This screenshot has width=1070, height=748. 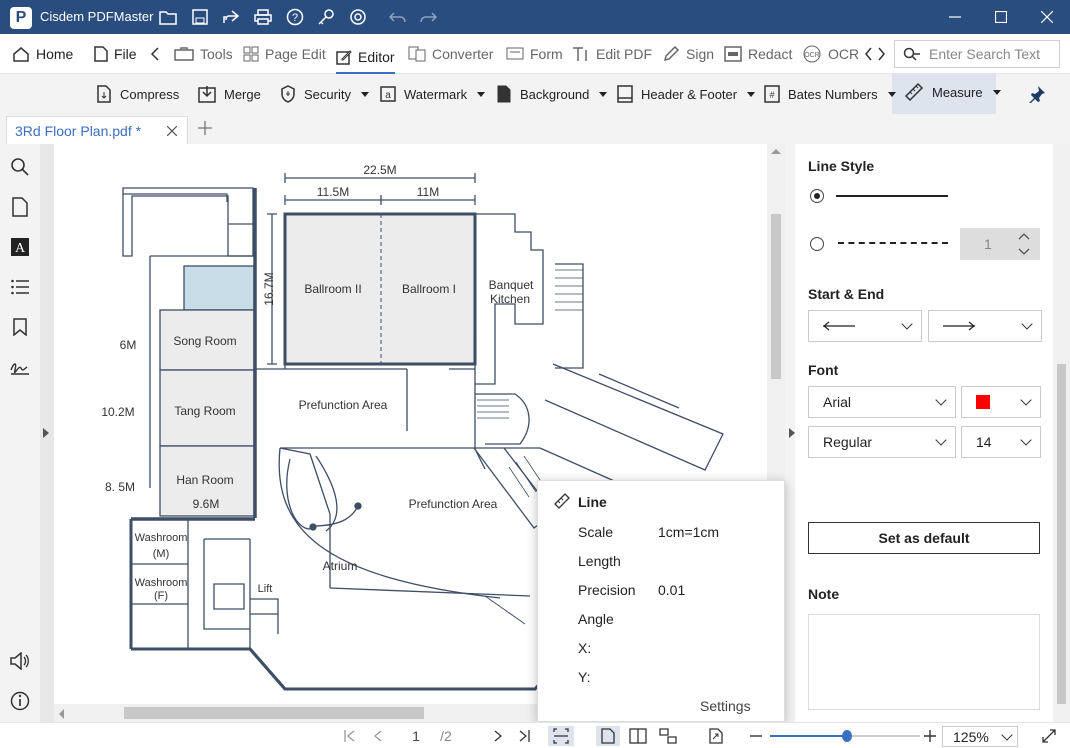 I want to click on export-button, so click(x=716, y=736).